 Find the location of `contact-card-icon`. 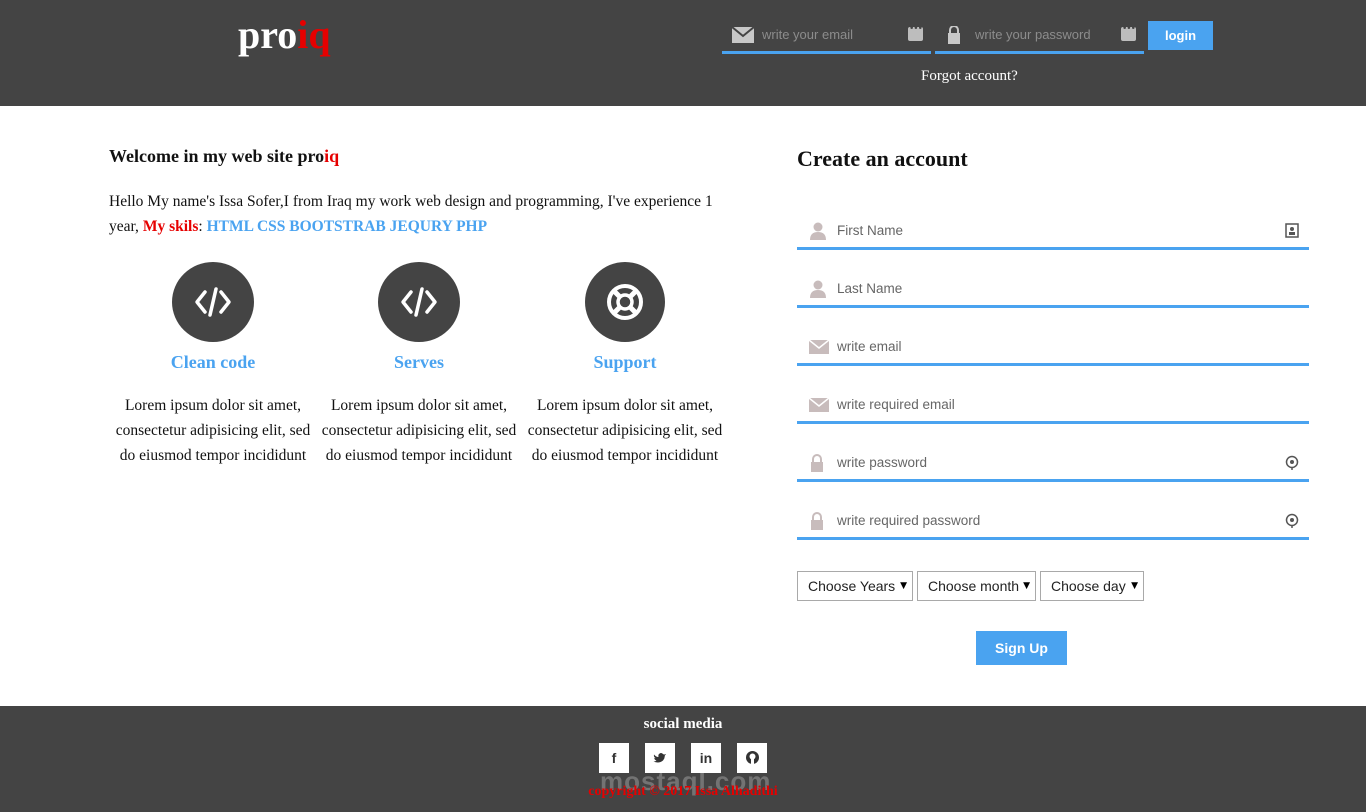

contact-card-icon is located at coordinates (1292, 230).